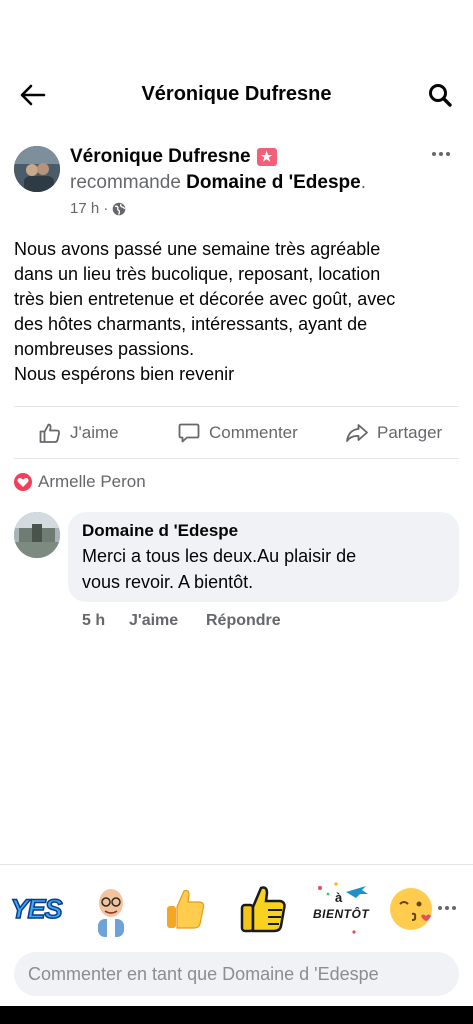 This screenshot has width=473, height=1024. I want to click on star-badge-icon: ★, so click(266, 157).